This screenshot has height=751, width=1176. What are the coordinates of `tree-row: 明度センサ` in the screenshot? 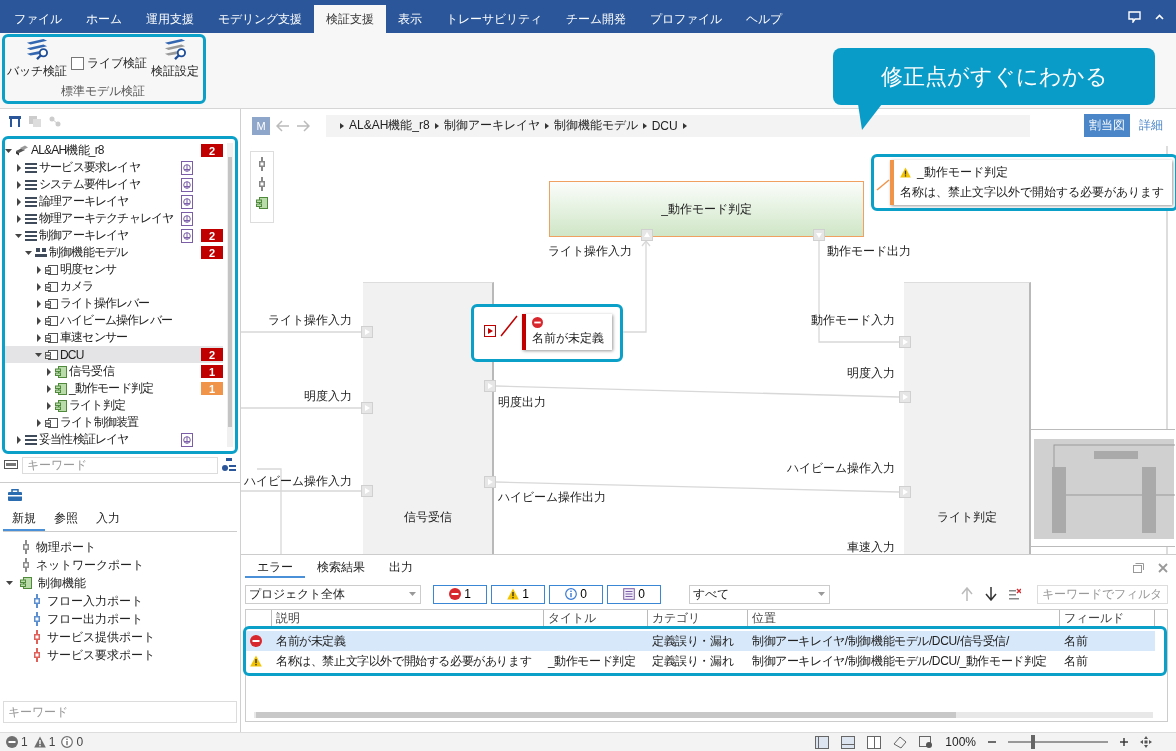 It's located at (114, 269).